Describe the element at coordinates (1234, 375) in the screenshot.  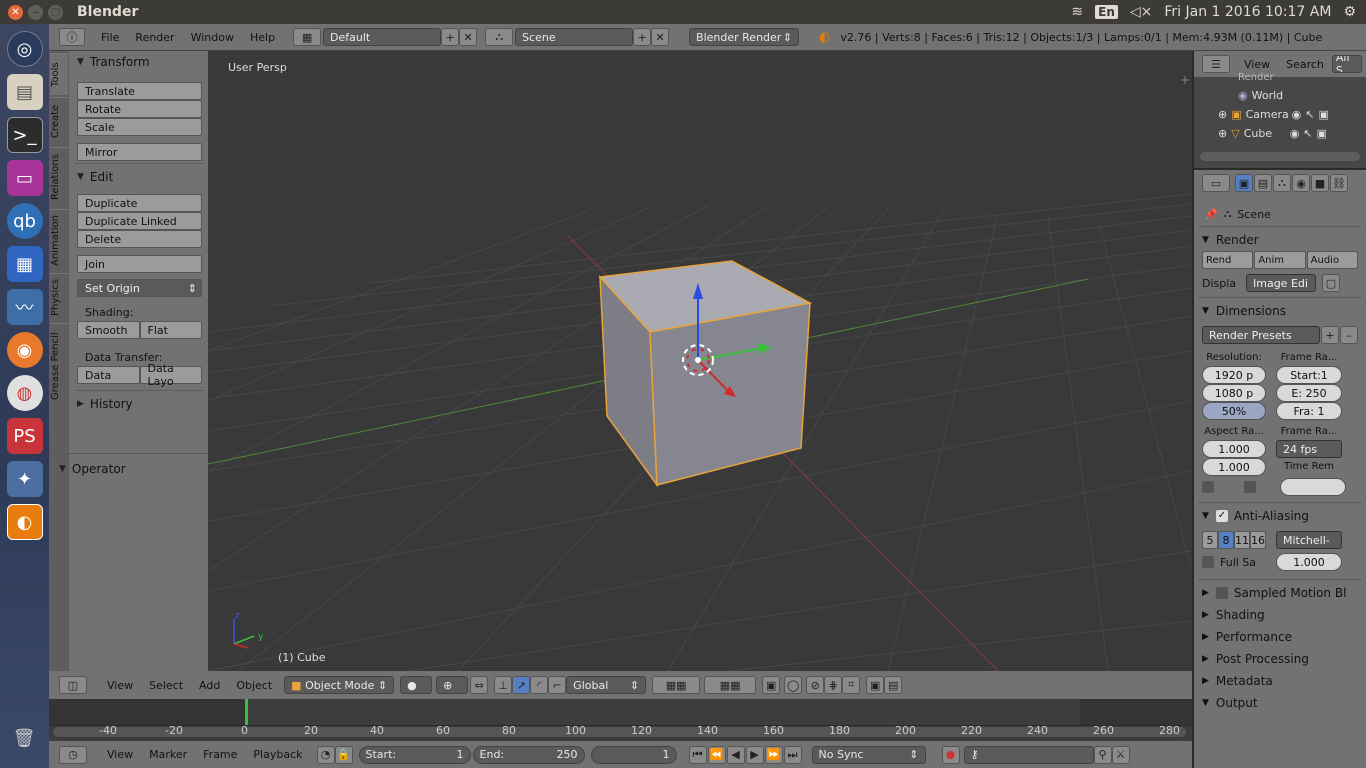
I see `resolution-x-field: 1920 p` at that location.